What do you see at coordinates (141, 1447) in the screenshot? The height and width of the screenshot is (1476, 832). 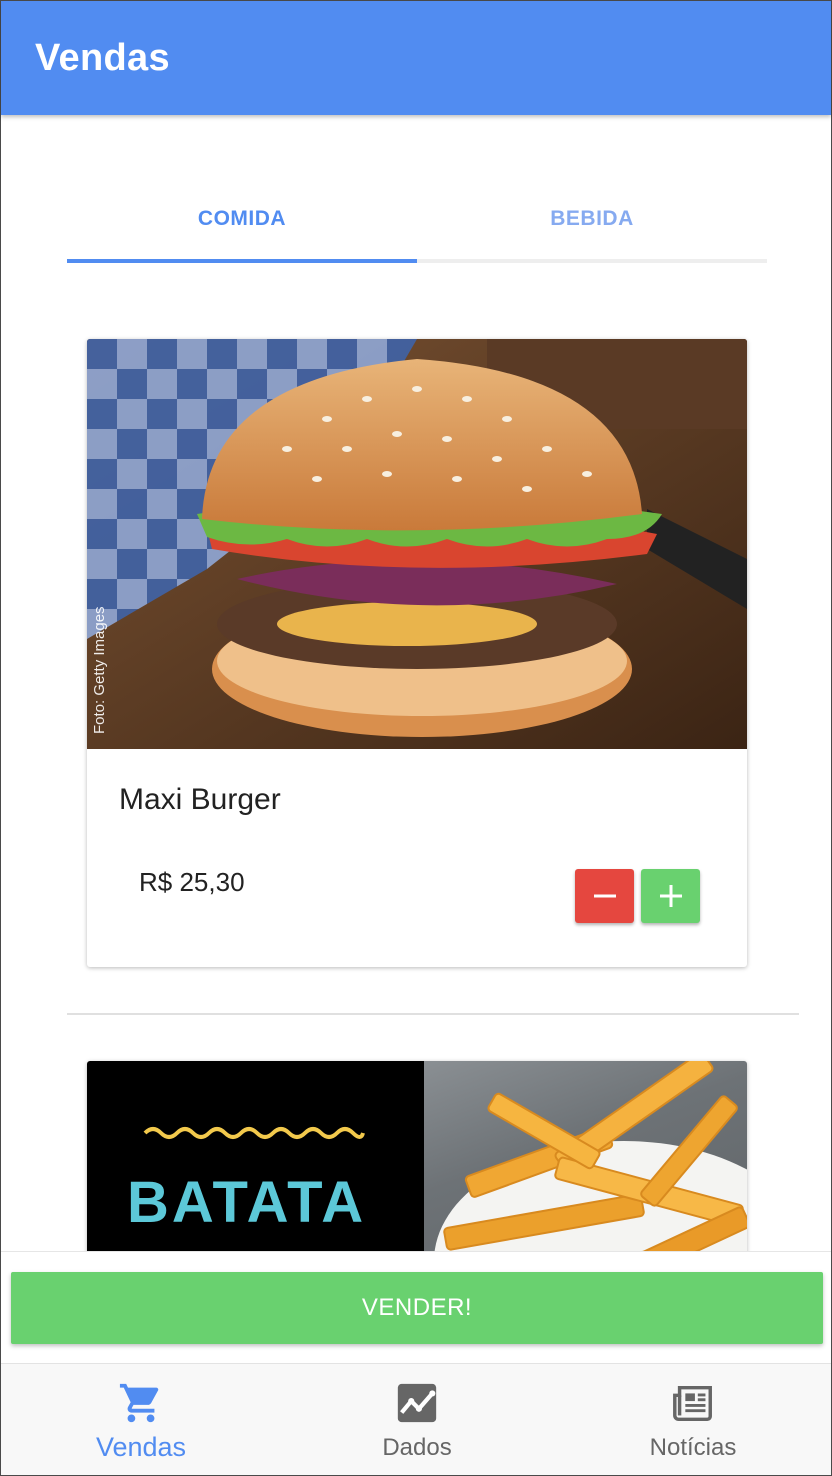 I see `nav-label: Vendas` at bounding box center [141, 1447].